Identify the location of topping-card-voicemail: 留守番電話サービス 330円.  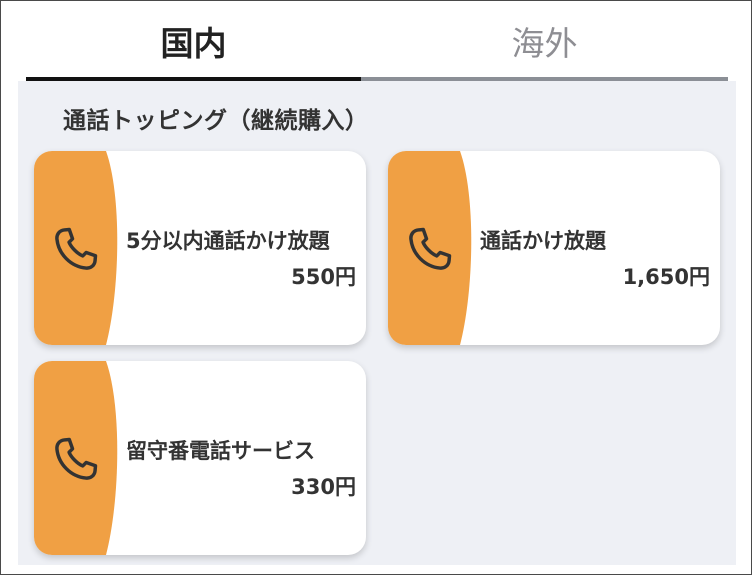
(200, 458).